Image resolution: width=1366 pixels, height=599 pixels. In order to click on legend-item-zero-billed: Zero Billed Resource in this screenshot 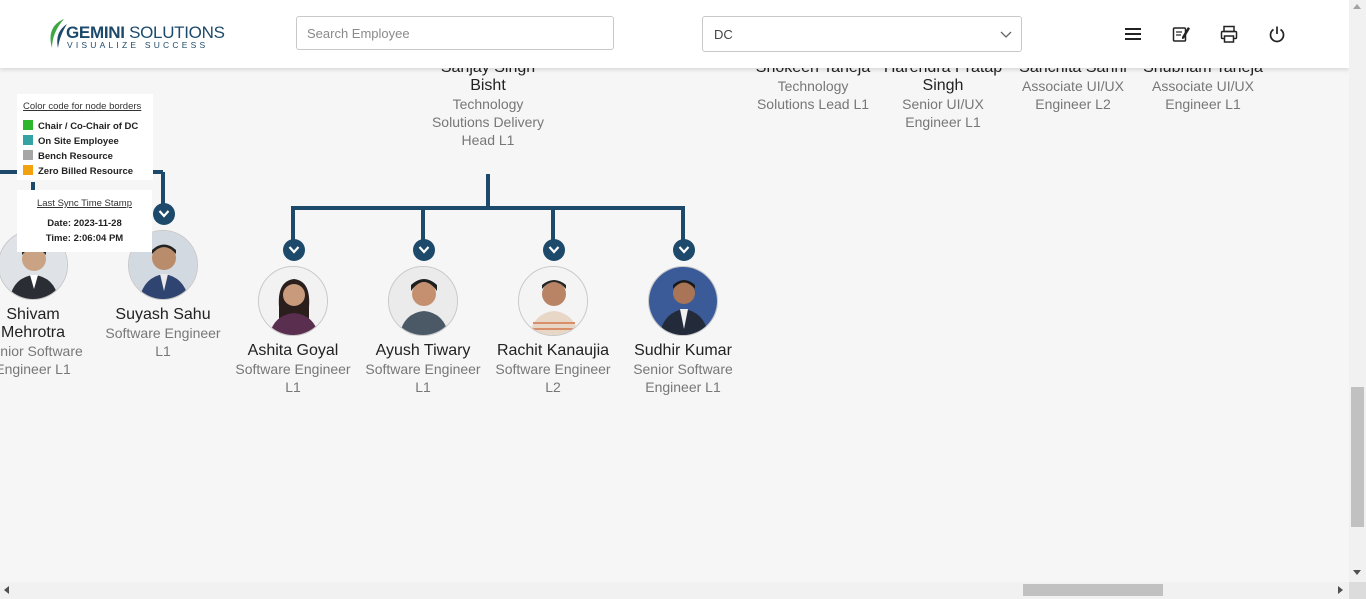, I will do `click(78, 171)`.